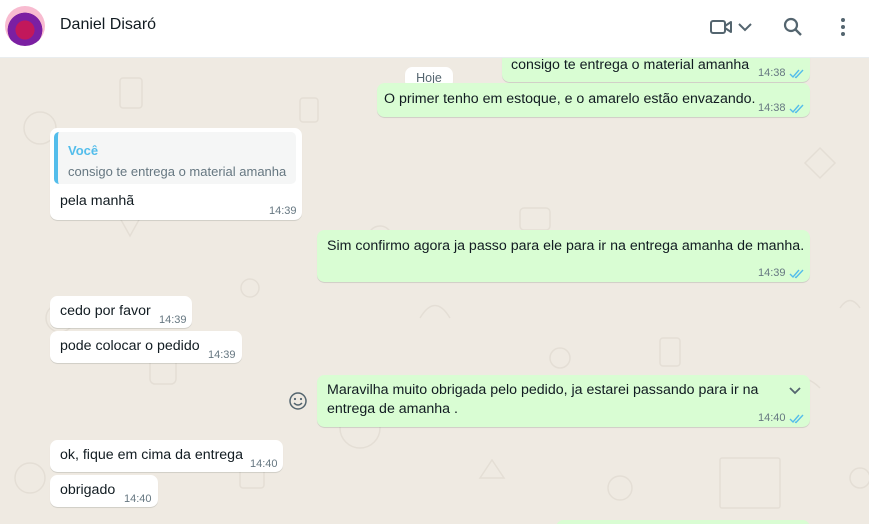  What do you see at coordinates (434, 29) in the screenshot?
I see `chat-header: Daniel Disaró` at bounding box center [434, 29].